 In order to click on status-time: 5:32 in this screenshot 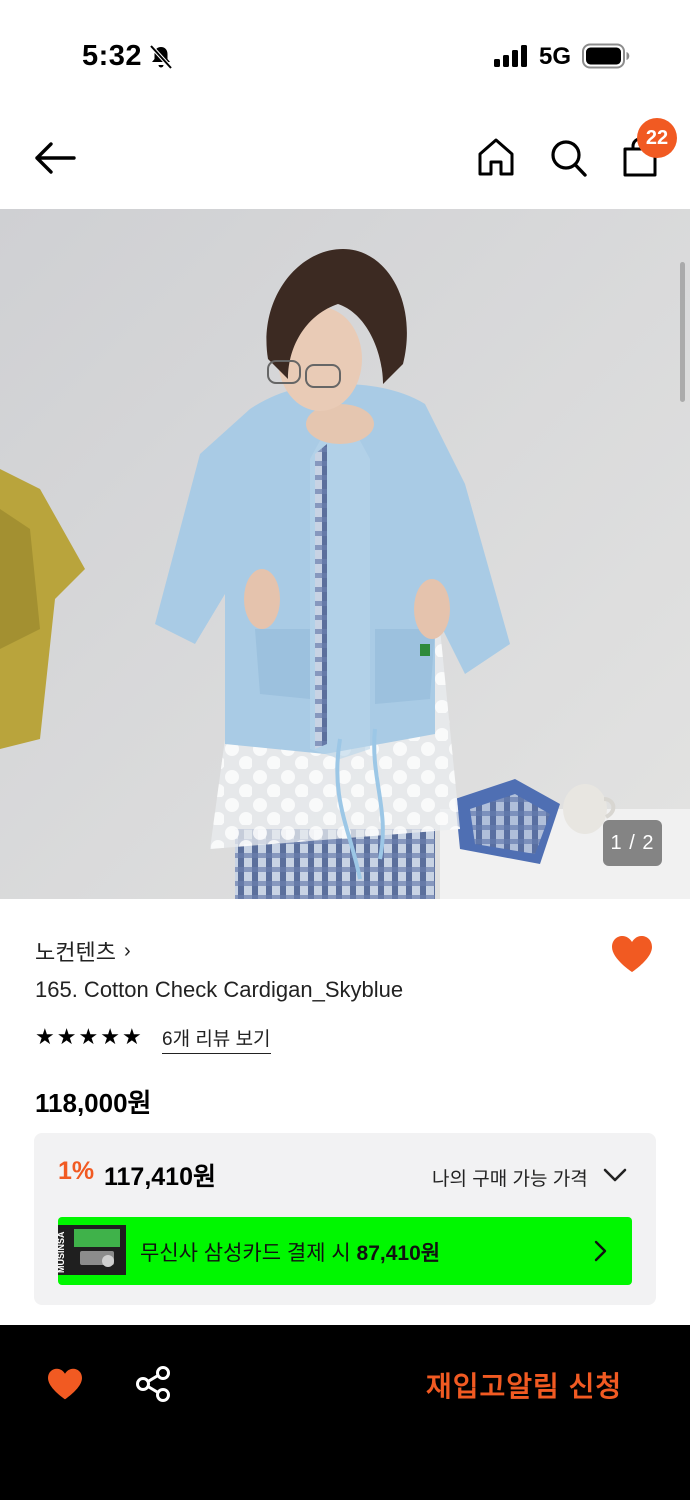, I will do `click(112, 56)`.